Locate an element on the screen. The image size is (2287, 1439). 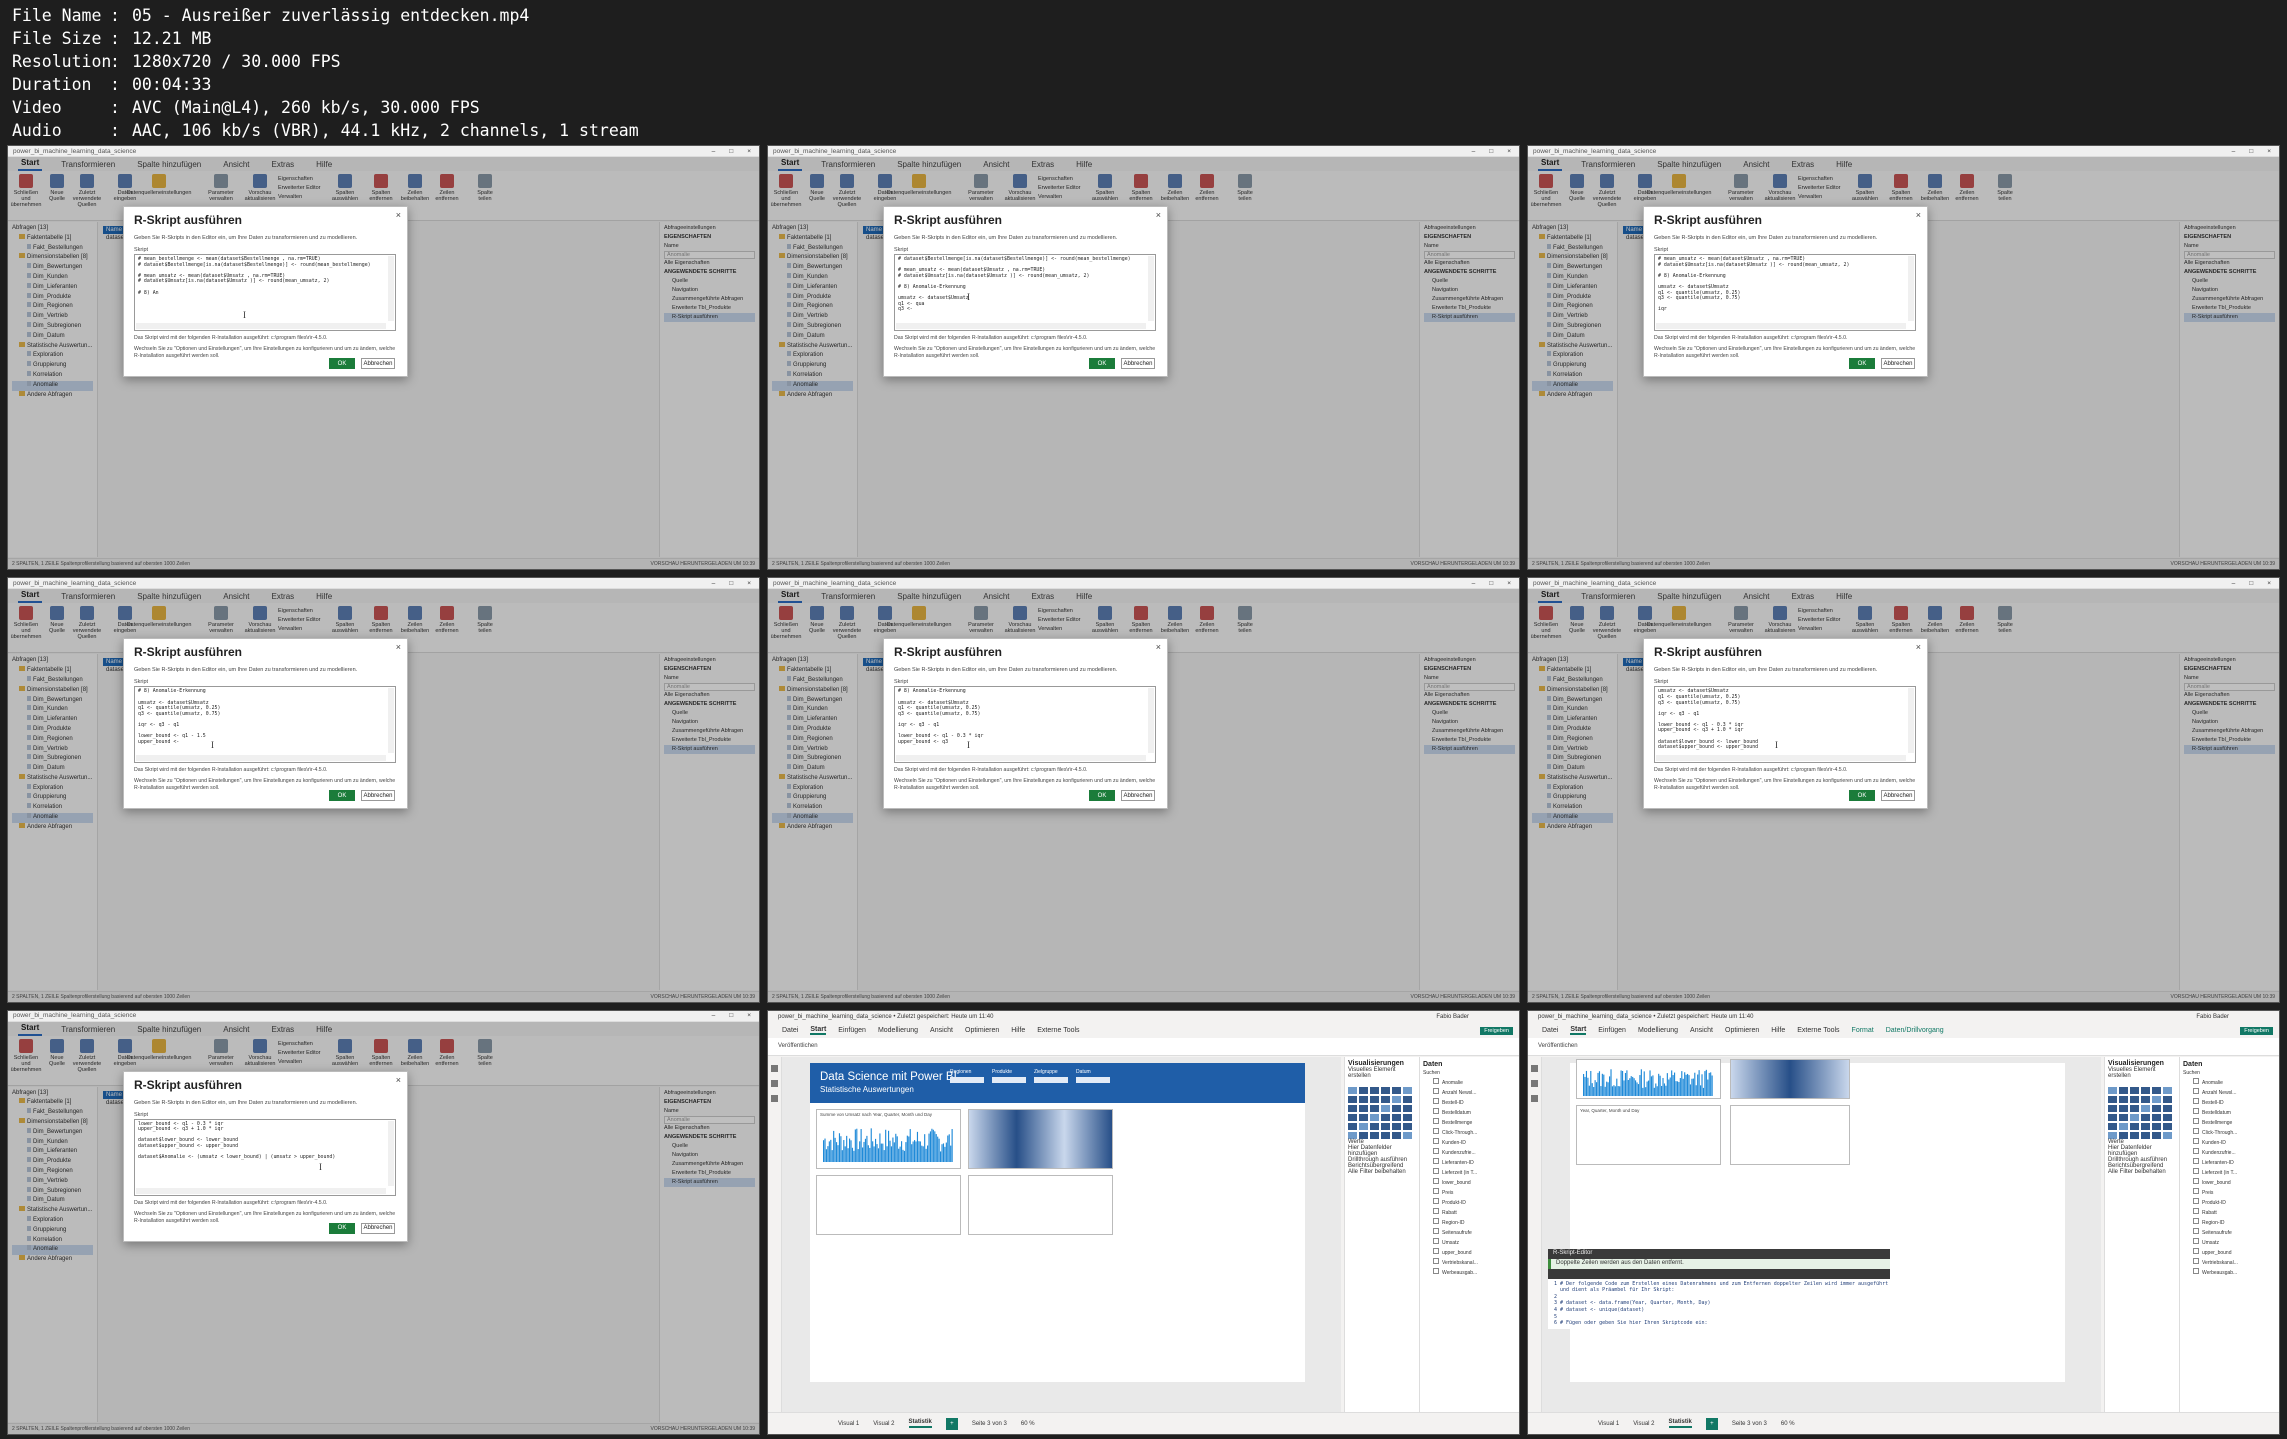
menu-item: Ansicht is located at coordinates (1701, 1030).